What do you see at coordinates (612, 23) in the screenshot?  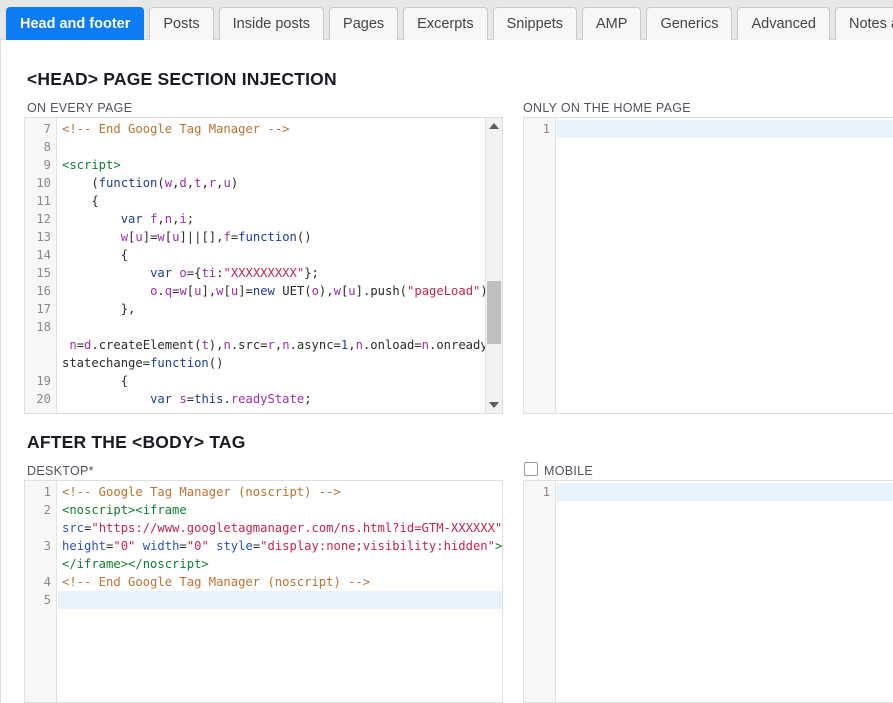 I see `tab-amp: AMP` at bounding box center [612, 23].